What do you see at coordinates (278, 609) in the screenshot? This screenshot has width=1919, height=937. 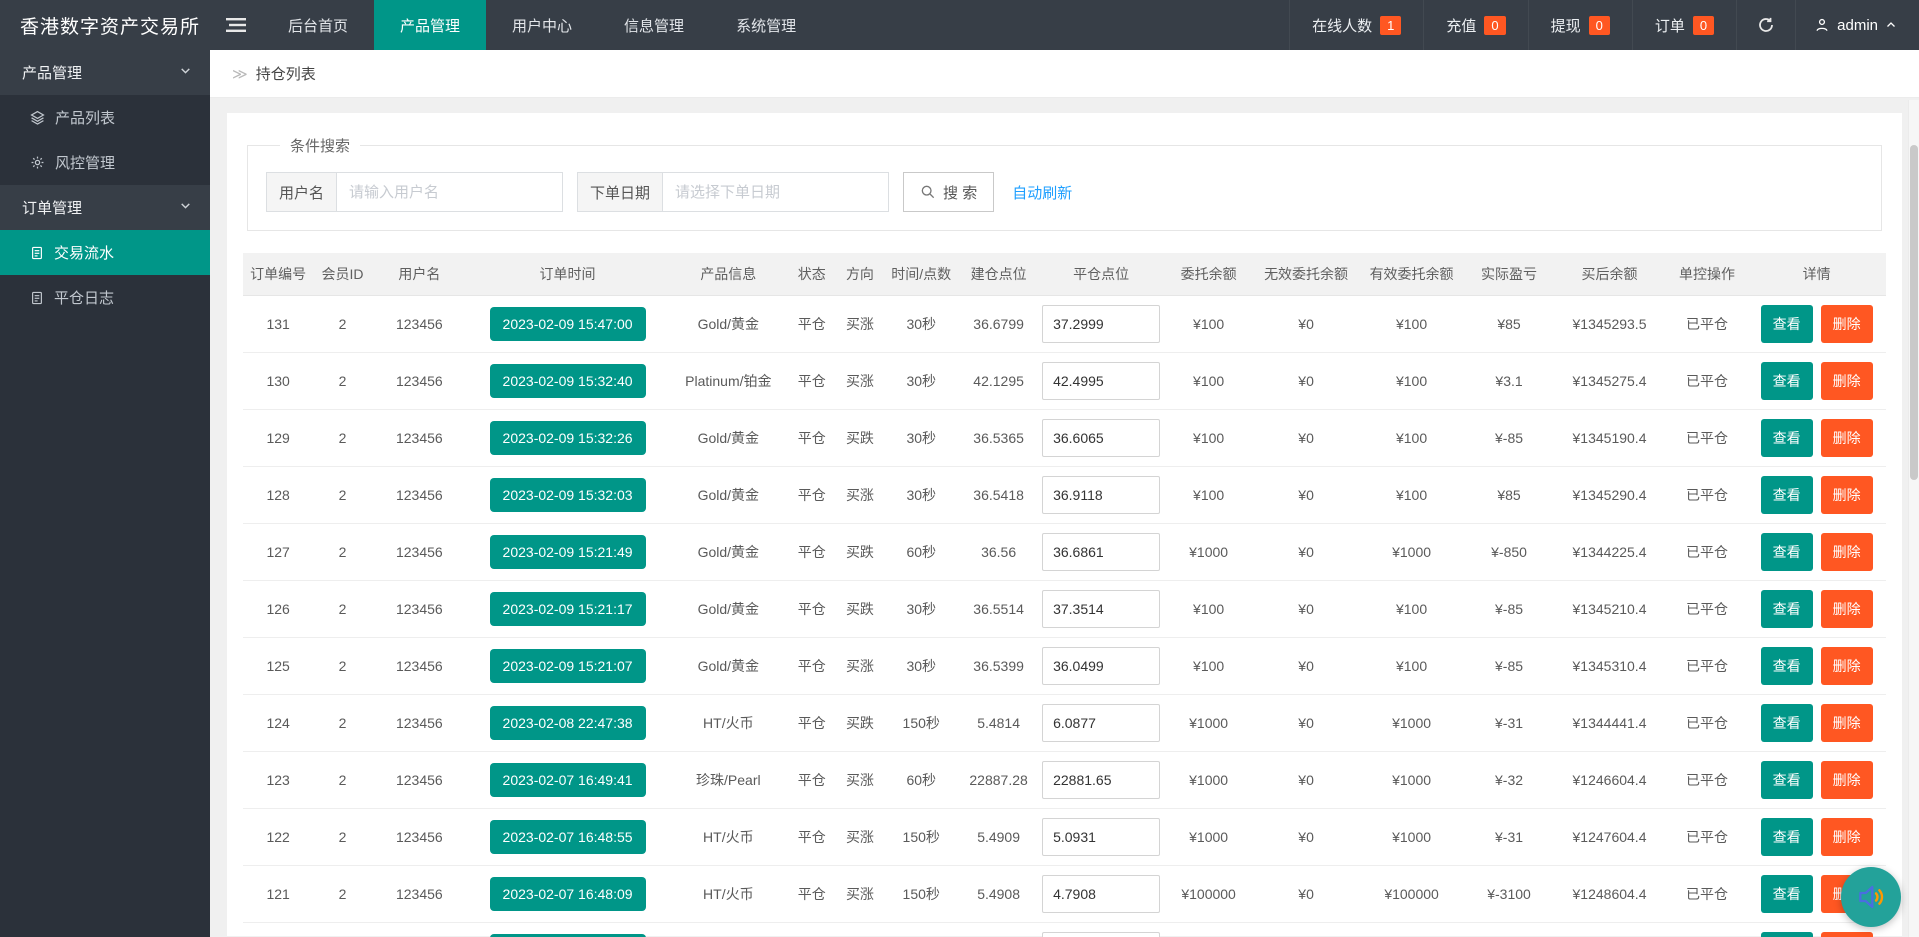 I see `cell-order-id: 126` at bounding box center [278, 609].